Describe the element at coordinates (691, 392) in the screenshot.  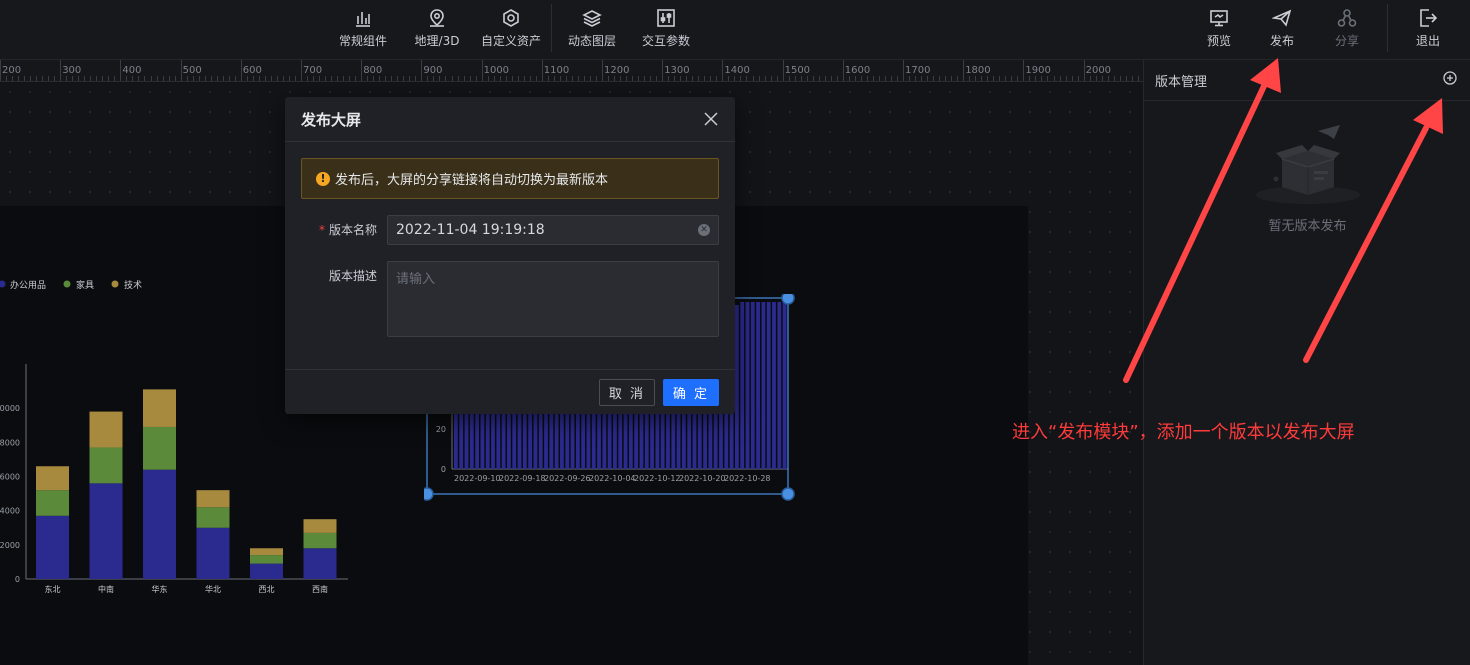
I see `confirm-button: 确 定` at that location.